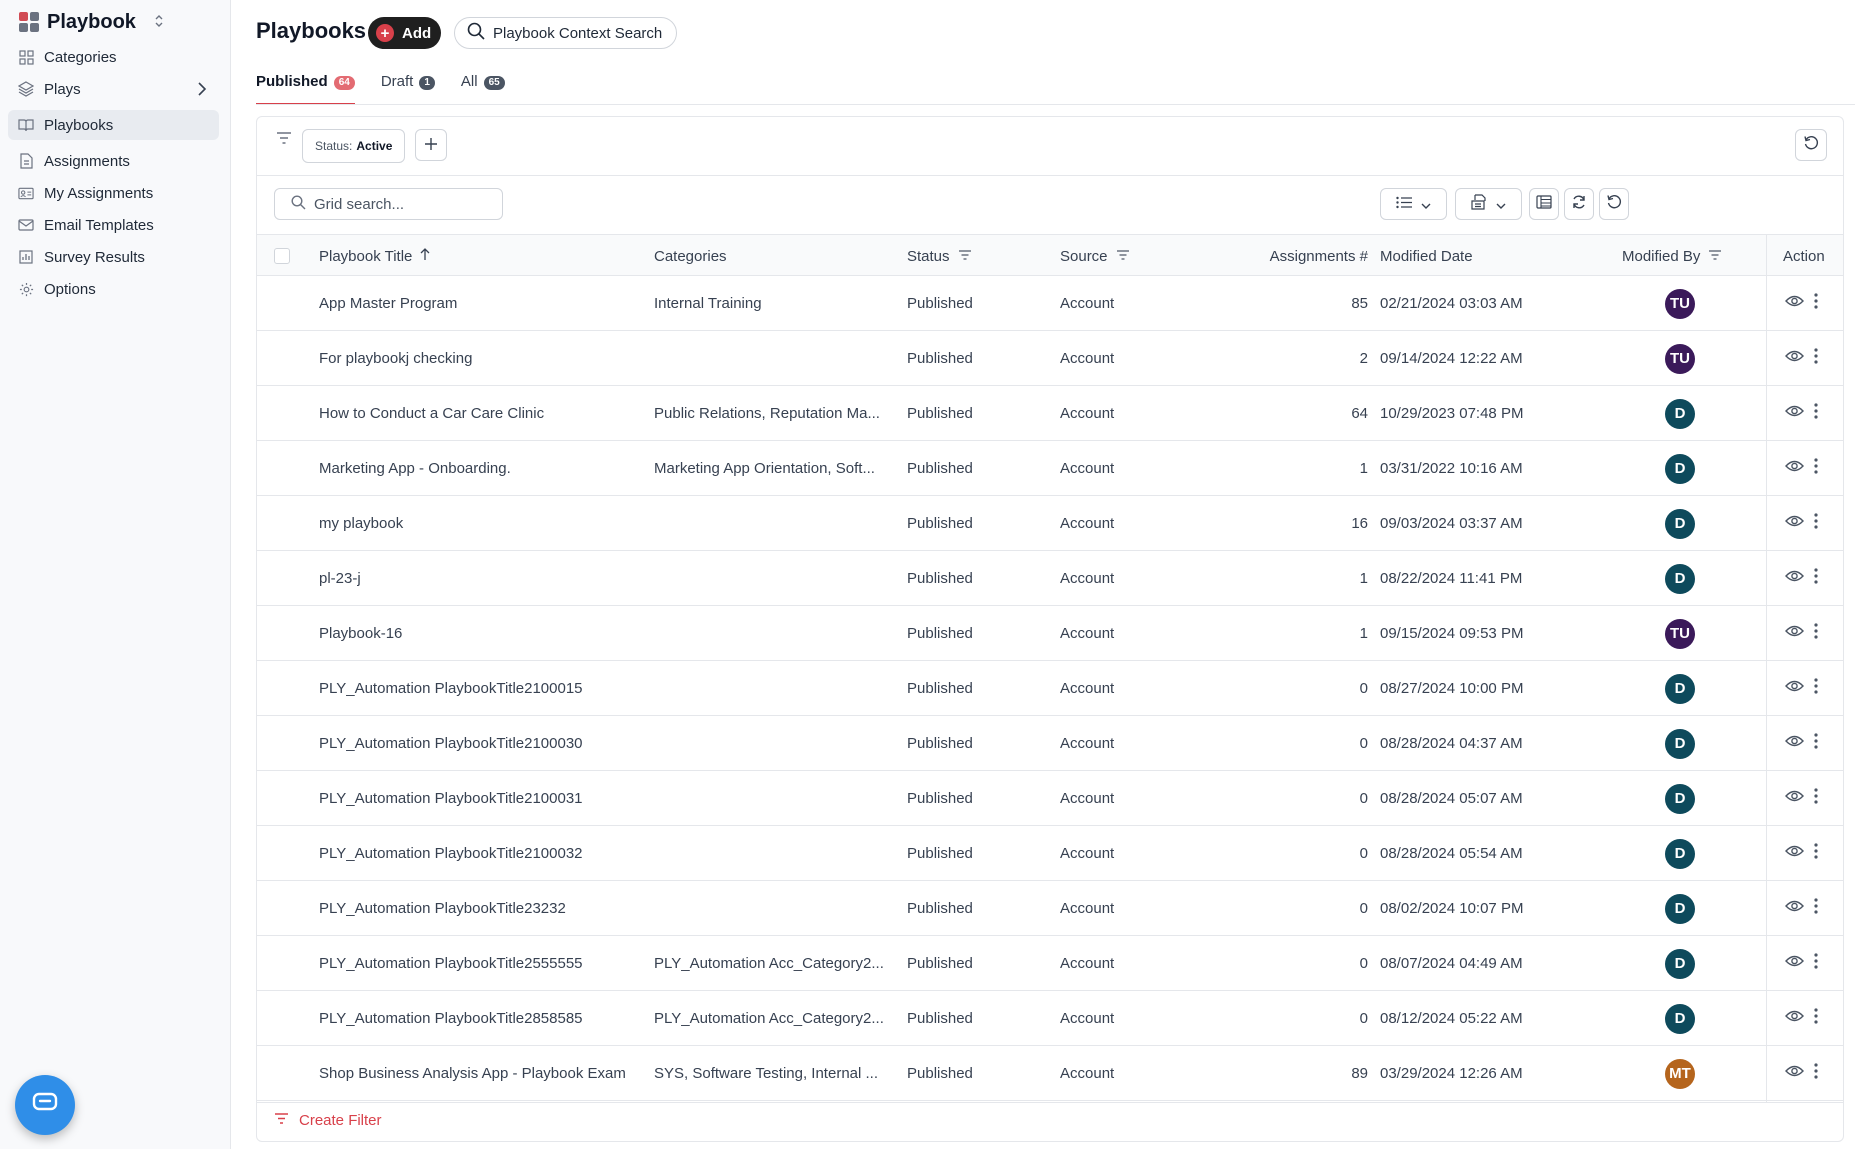  Describe the element at coordinates (479, 798) in the screenshot. I see `playbook-title-cell: PLY_Automation PlaybookTitle2100031` at that location.